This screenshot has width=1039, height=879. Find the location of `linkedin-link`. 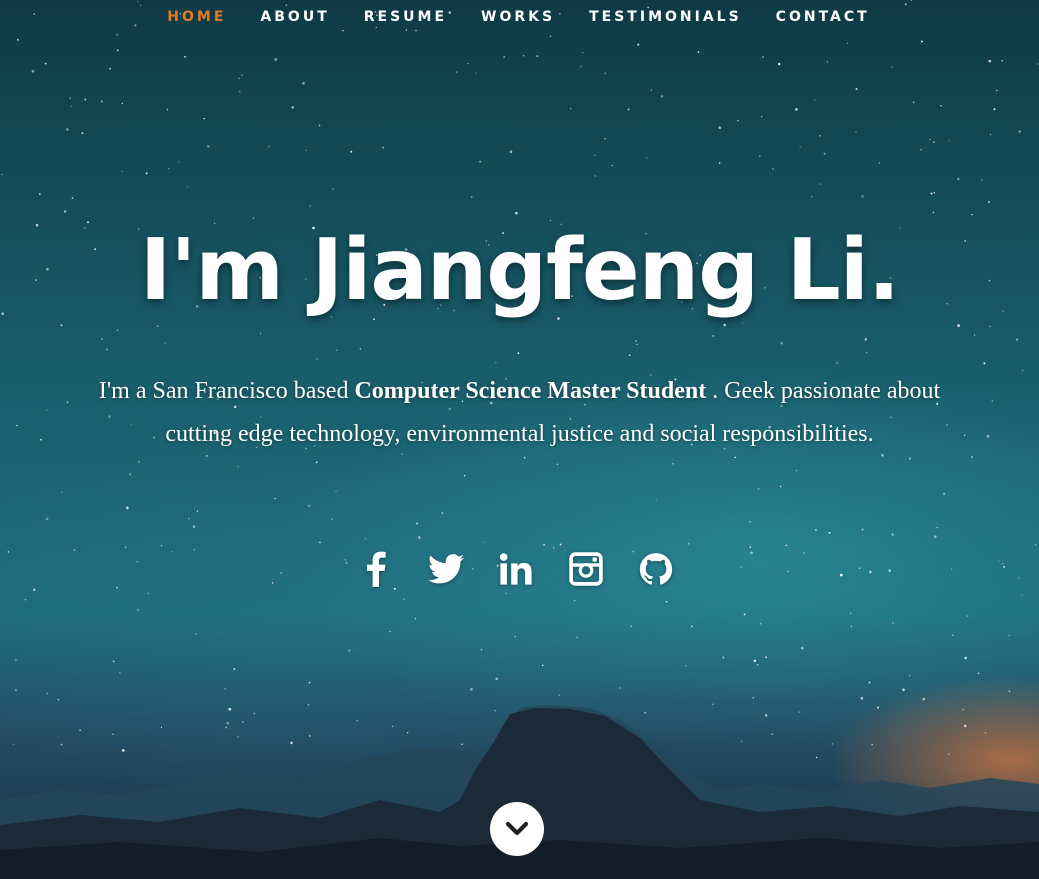

linkedin-link is located at coordinates (516, 569).